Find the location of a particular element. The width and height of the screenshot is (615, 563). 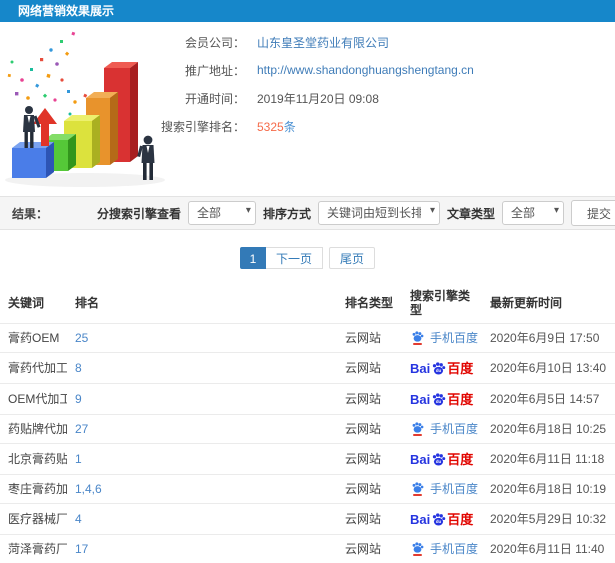

businessman-right is located at coordinates (145, 158).